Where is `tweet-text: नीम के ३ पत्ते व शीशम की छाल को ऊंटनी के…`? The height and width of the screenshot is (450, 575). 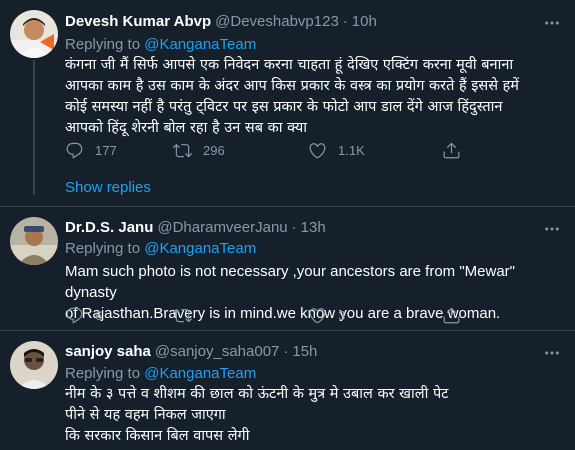 tweet-text: नीम के ३ पत्ते व शीशम की छाल को ऊंटनी के… is located at coordinates (257, 415).